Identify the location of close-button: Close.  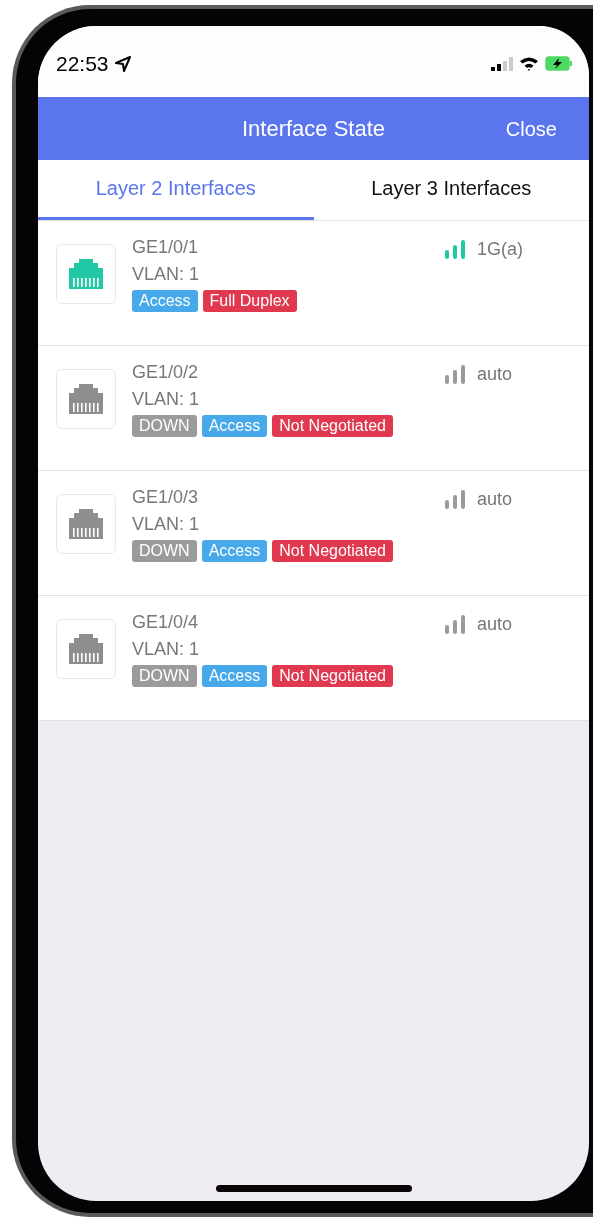
(531, 128).